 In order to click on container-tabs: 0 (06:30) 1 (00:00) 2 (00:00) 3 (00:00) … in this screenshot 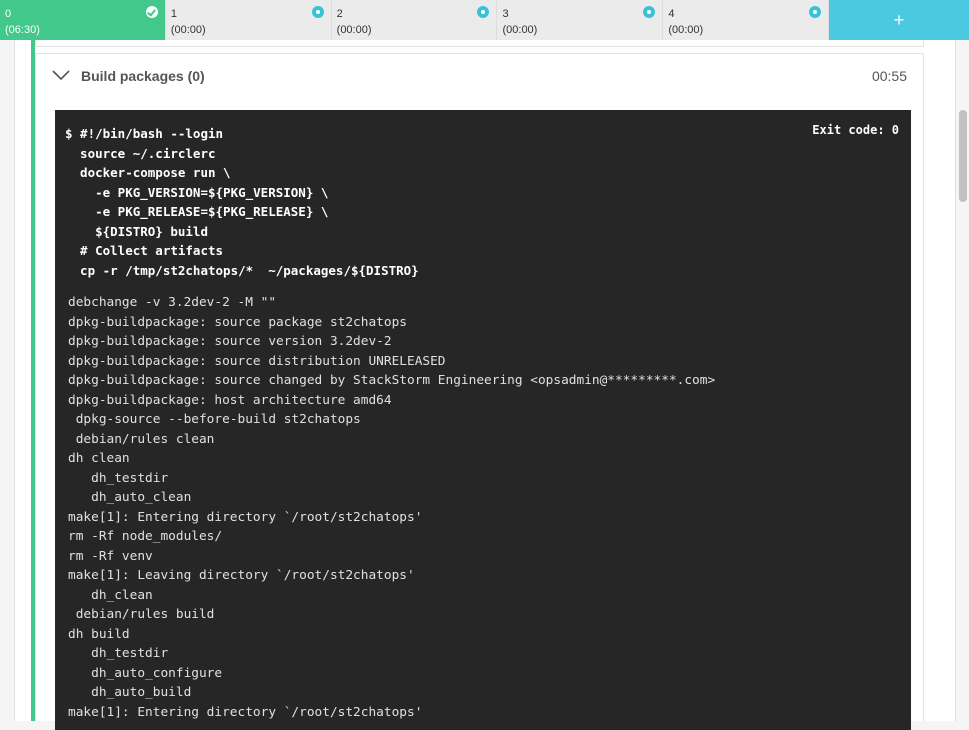, I will do `click(484, 20)`.